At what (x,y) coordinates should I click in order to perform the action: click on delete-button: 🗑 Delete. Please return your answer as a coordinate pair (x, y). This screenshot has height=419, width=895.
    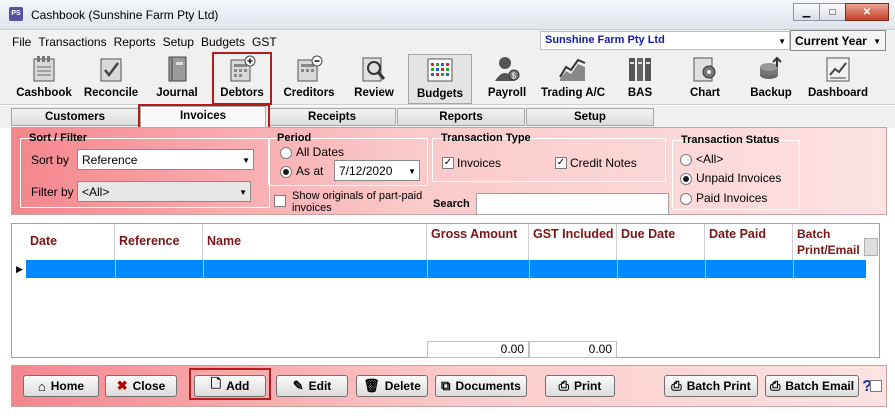
    Looking at the image, I should click on (392, 386).